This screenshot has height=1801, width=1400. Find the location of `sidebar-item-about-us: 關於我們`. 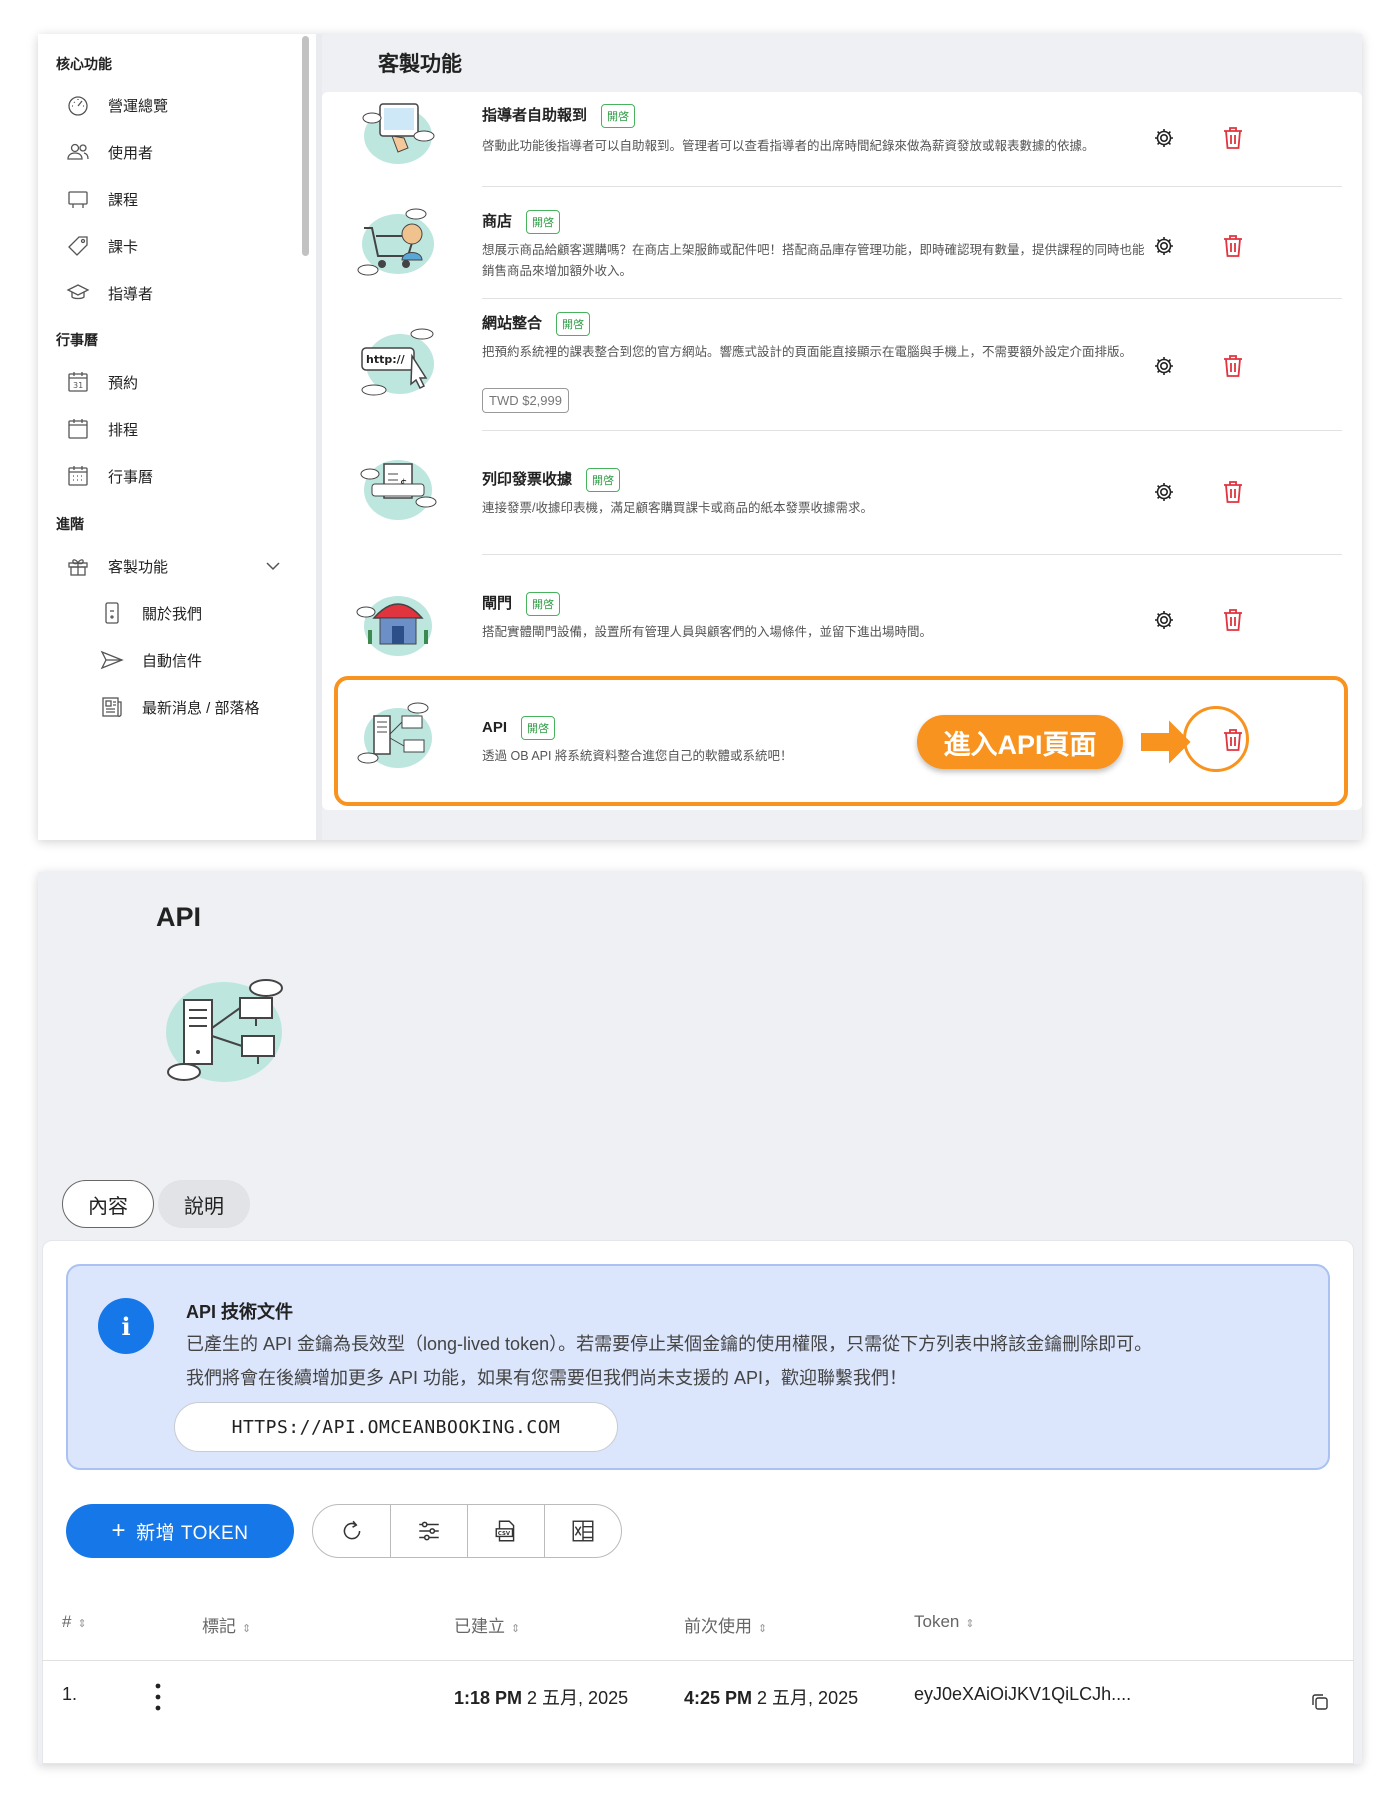

sidebar-item-about-us: 關於我們 is located at coordinates (213, 613).